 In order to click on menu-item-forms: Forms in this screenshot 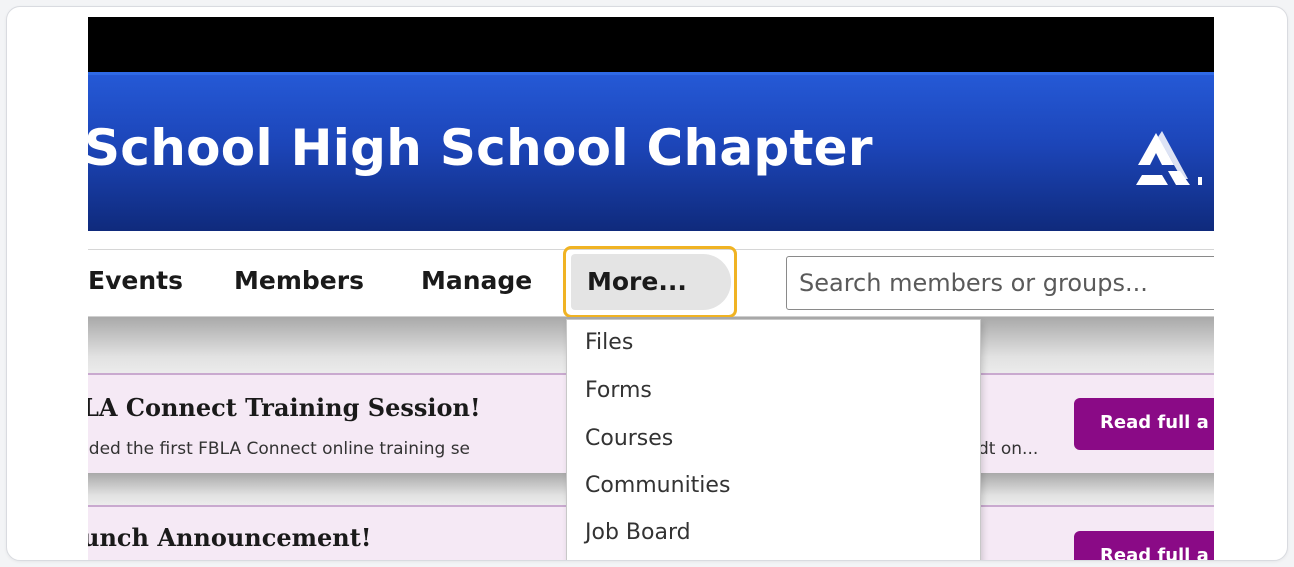, I will do `click(618, 390)`.